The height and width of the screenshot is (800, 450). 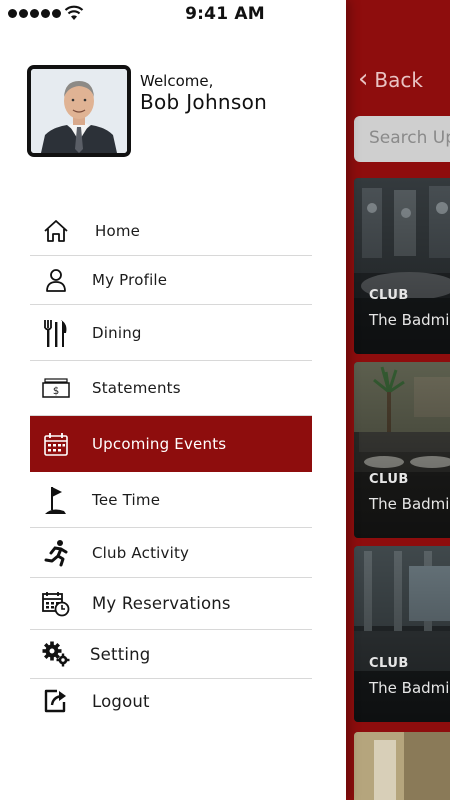 What do you see at coordinates (56, 603) in the screenshot?
I see `calendar-clock-icon` at bounding box center [56, 603].